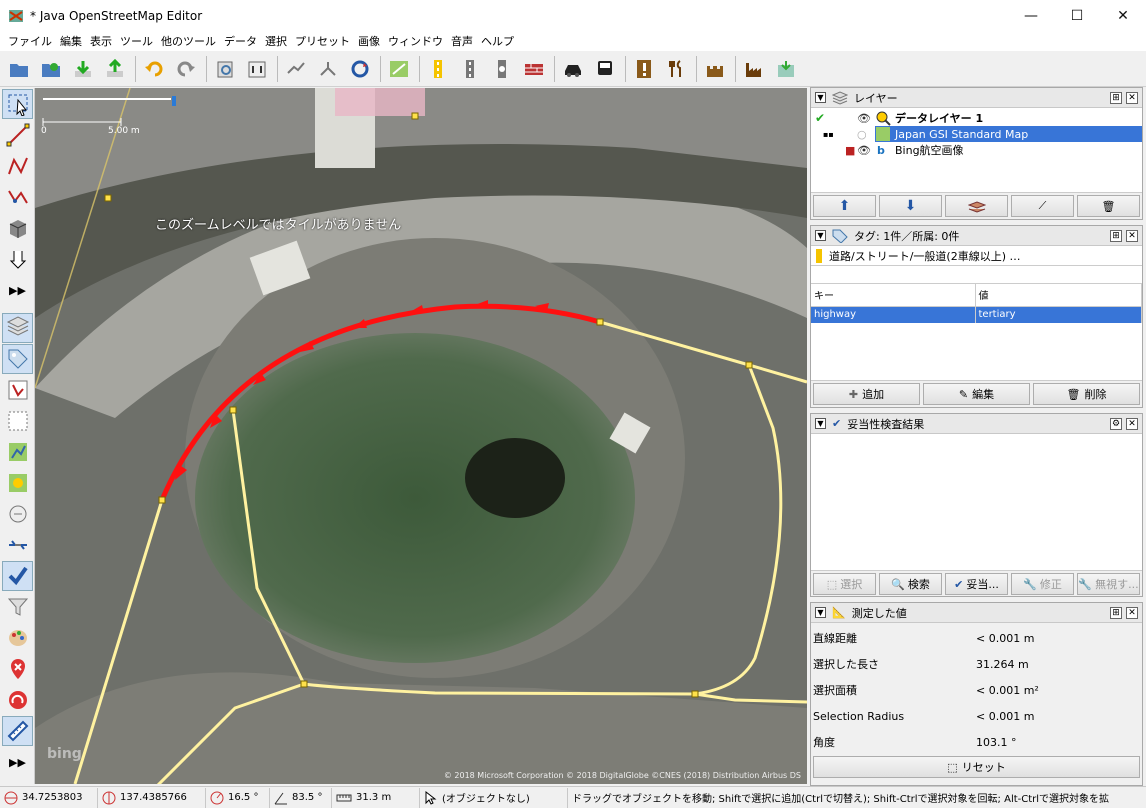 This screenshot has height=808, width=1146. What do you see at coordinates (17, 166) in the screenshot?
I see `improve-way-icon` at bounding box center [17, 166].